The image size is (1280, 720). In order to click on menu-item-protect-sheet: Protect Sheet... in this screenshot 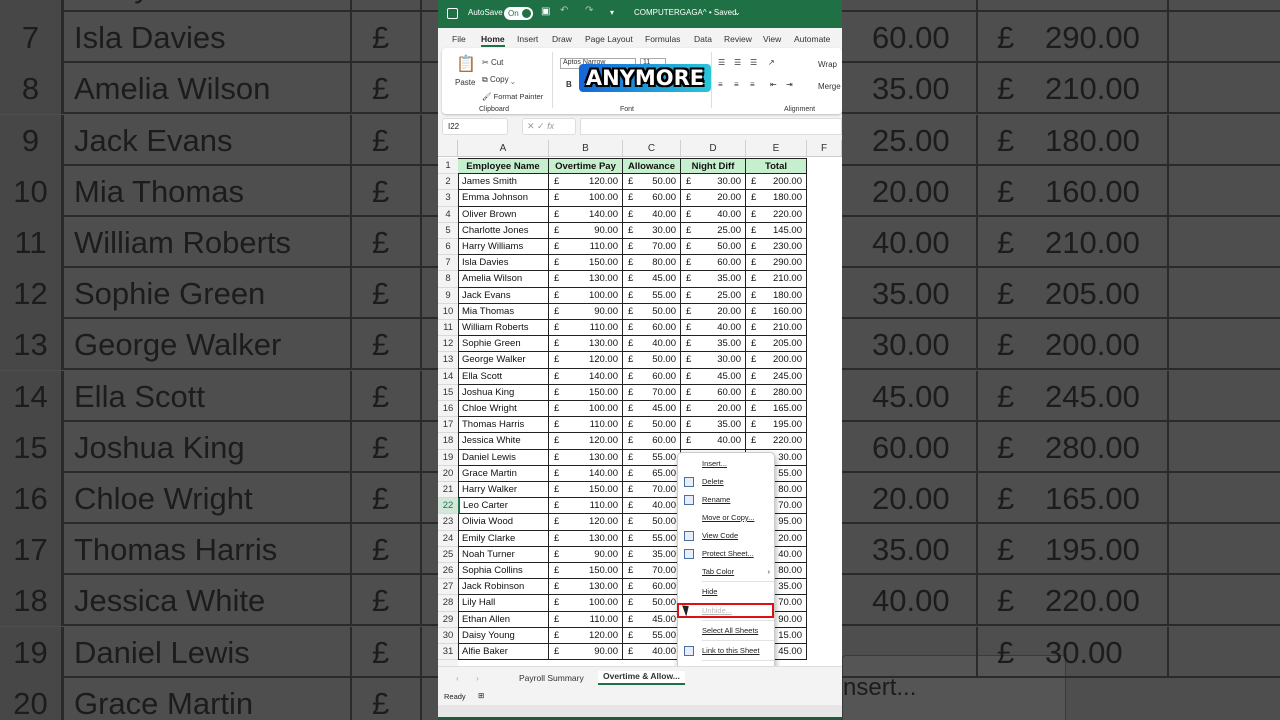, I will do `click(727, 554)`.